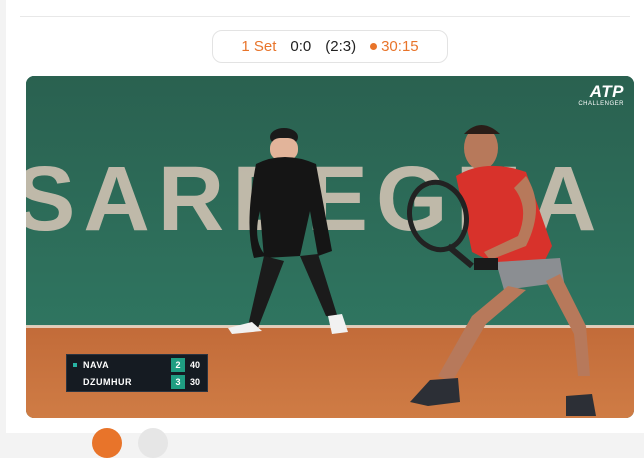 This screenshot has height=458, width=644. What do you see at coordinates (107, 381) in the screenshot?
I see `player-name: DZUMHUR` at bounding box center [107, 381].